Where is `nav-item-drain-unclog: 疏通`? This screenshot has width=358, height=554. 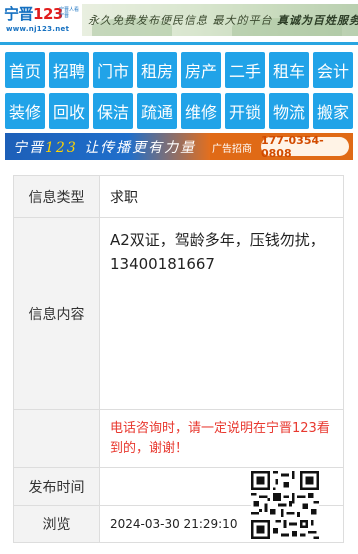
nav-item-drain-unclog: 疏通 is located at coordinates (157, 111).